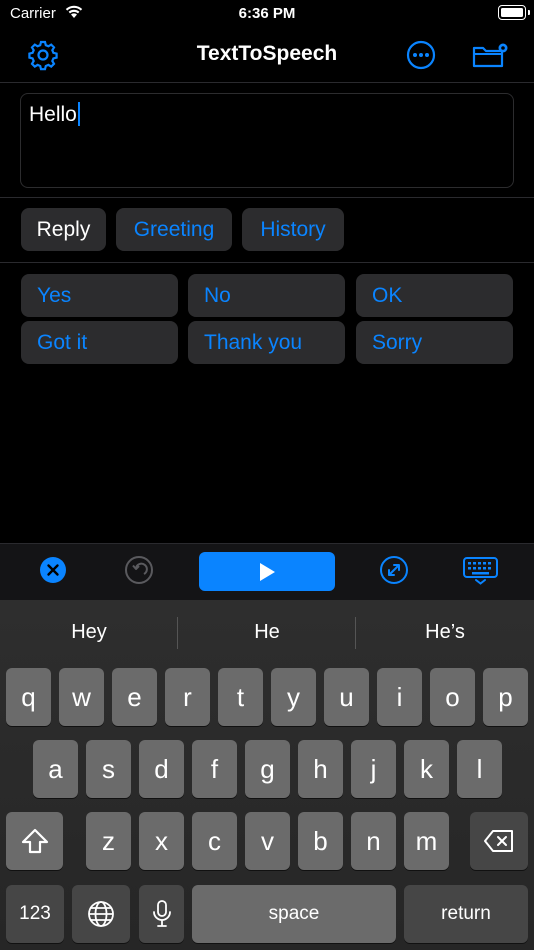  Describe the element at coordinates (28, 697) in the screenshot. I see `key-q: q` at that location.